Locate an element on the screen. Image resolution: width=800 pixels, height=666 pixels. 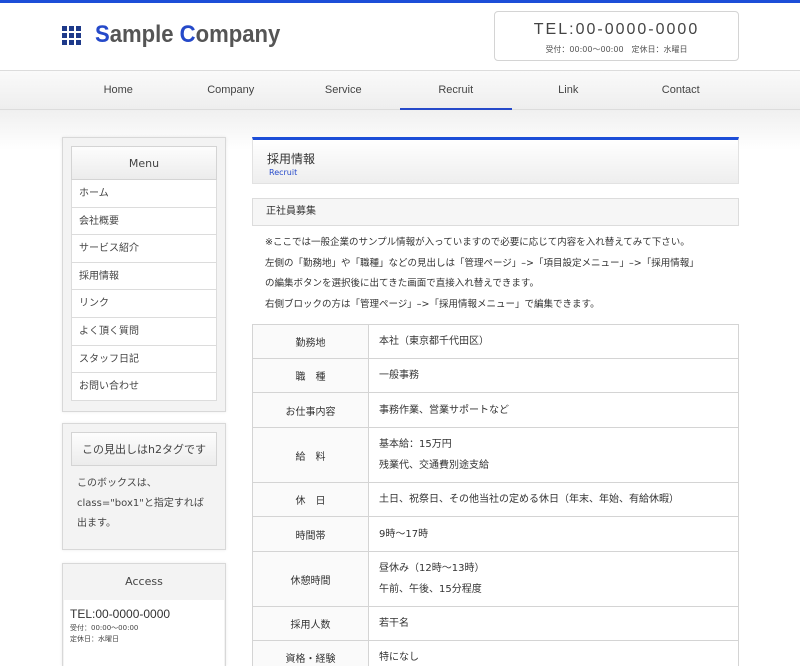
access-tel: TEL:00-0000-0000 is located at coordinates (120, 614).